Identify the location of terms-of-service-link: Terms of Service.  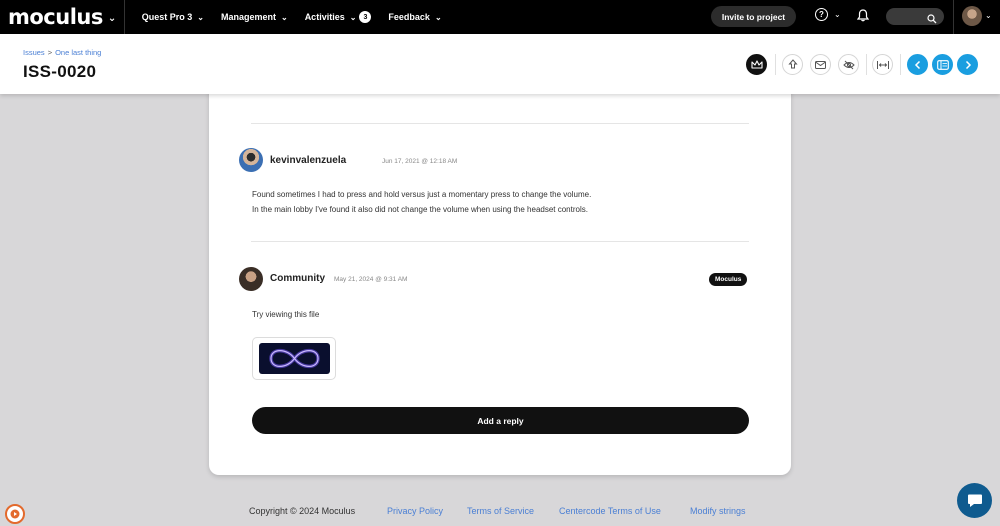
(500, 511).